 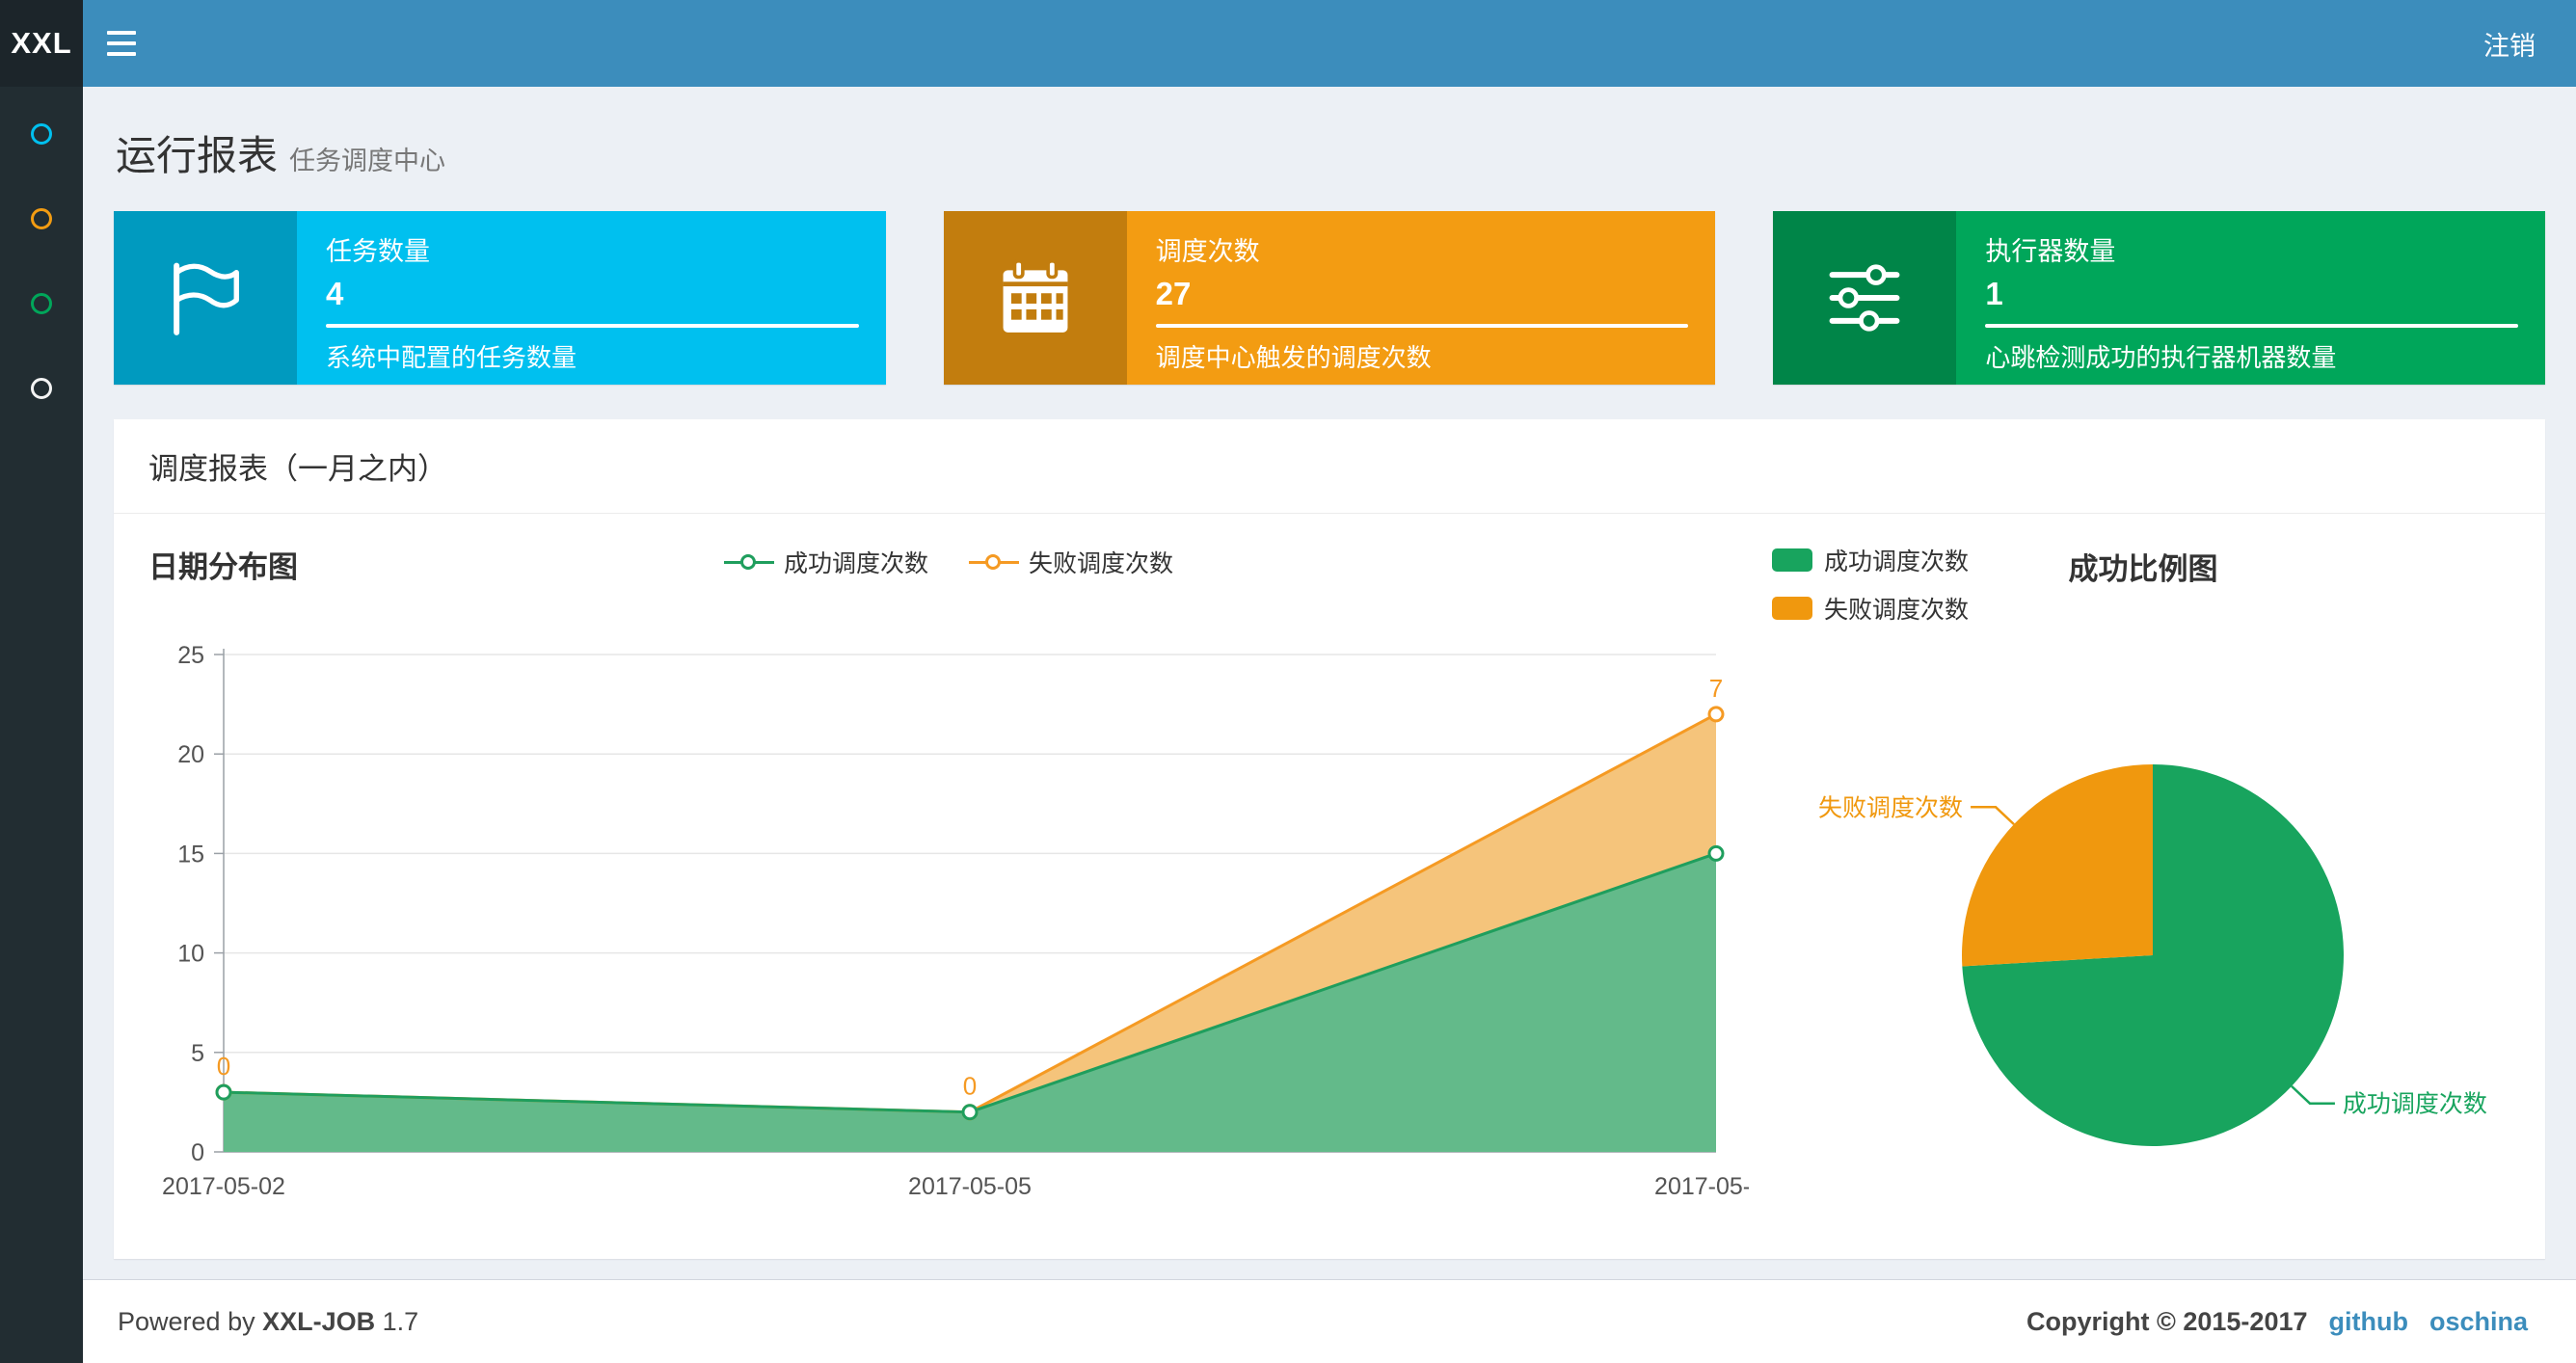 What do you see at coordinates (224, 1186) in the screenshot?
I see `svg-text: 2017-05-02` at bounding box center [224, 1186].